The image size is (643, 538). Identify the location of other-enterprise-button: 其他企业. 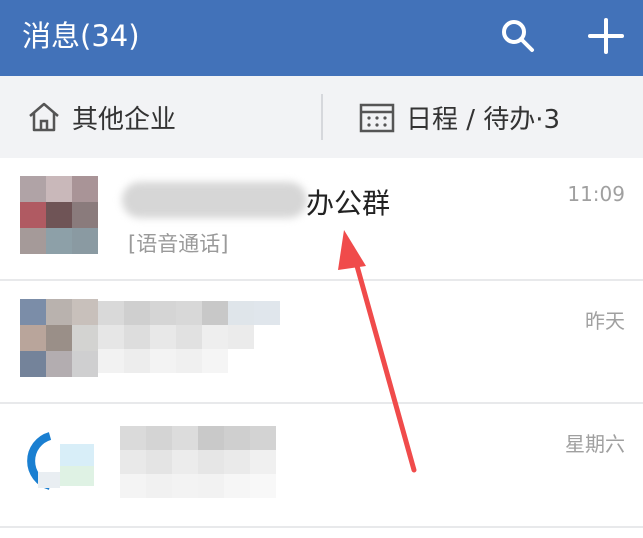
(101, 117).